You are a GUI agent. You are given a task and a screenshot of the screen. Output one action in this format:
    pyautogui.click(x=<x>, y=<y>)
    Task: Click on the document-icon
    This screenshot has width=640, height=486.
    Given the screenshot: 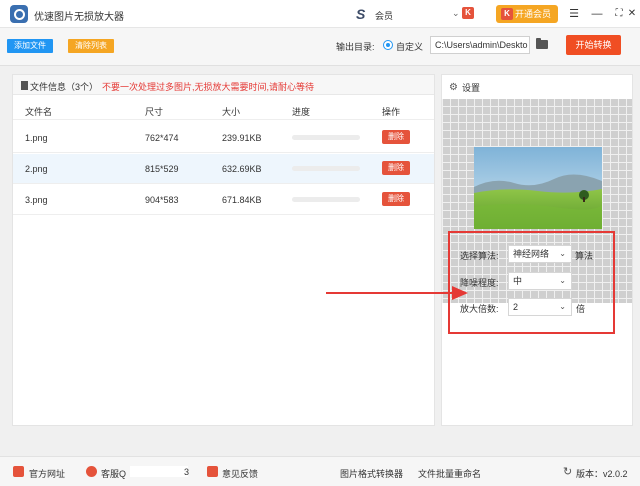 What is the action you would take?
    pyautogui.click(x=24, y=85)
    